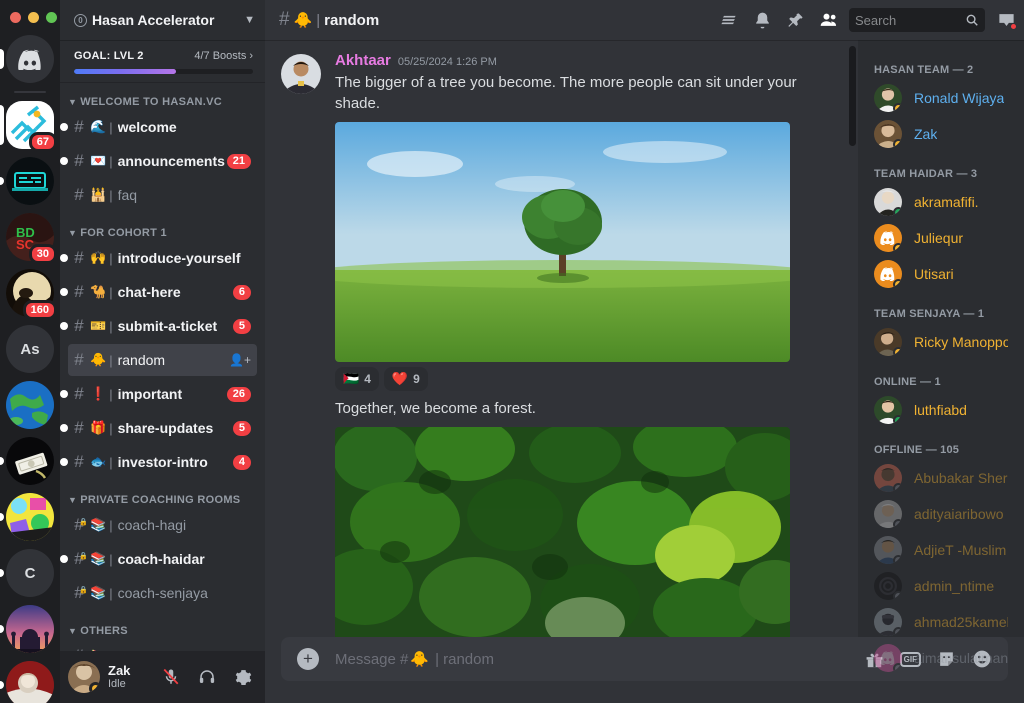 The width and height of the screenshot is (1024, 703). What do you see at coordinates (910, 20) in the screenshot?
I see `search-input` at bounding box center [910, 20].